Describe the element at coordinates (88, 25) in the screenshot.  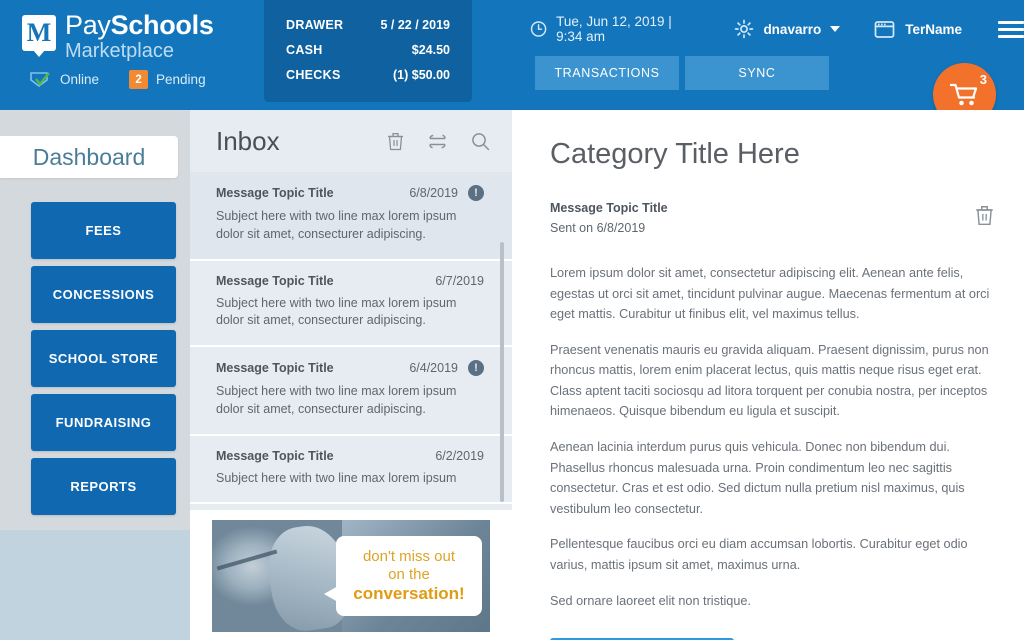
I see `brand-name-part1: Pay` at that location.